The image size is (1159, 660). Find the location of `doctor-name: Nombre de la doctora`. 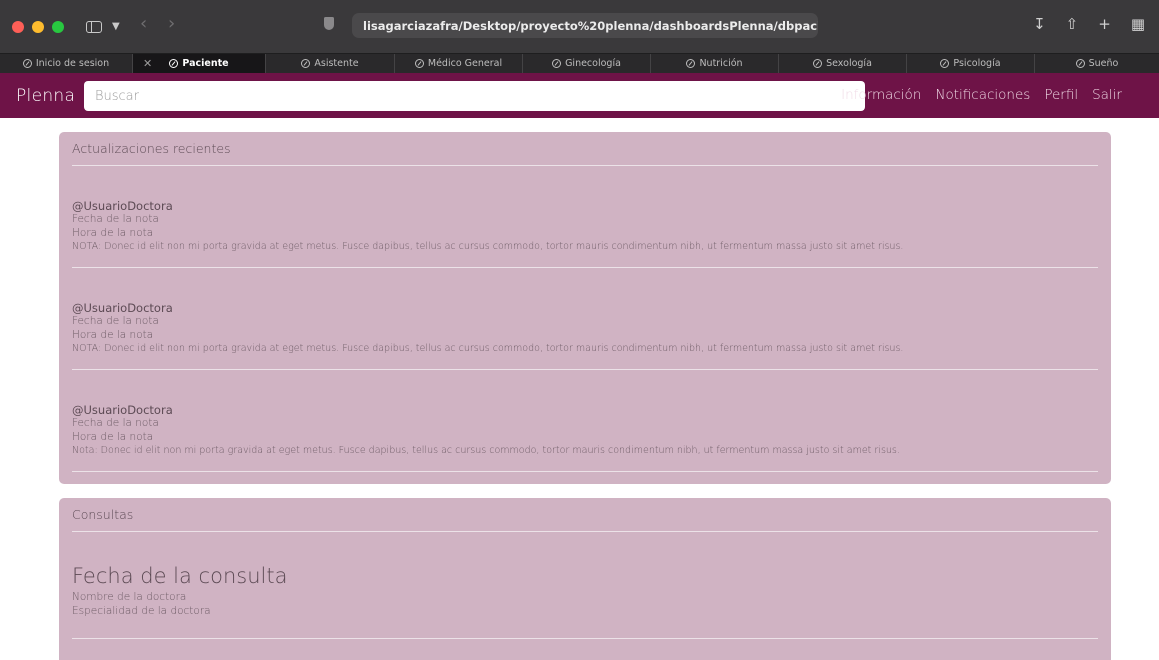

doctor-name: Nombre de la doctora is located at coordinates (129, 597).